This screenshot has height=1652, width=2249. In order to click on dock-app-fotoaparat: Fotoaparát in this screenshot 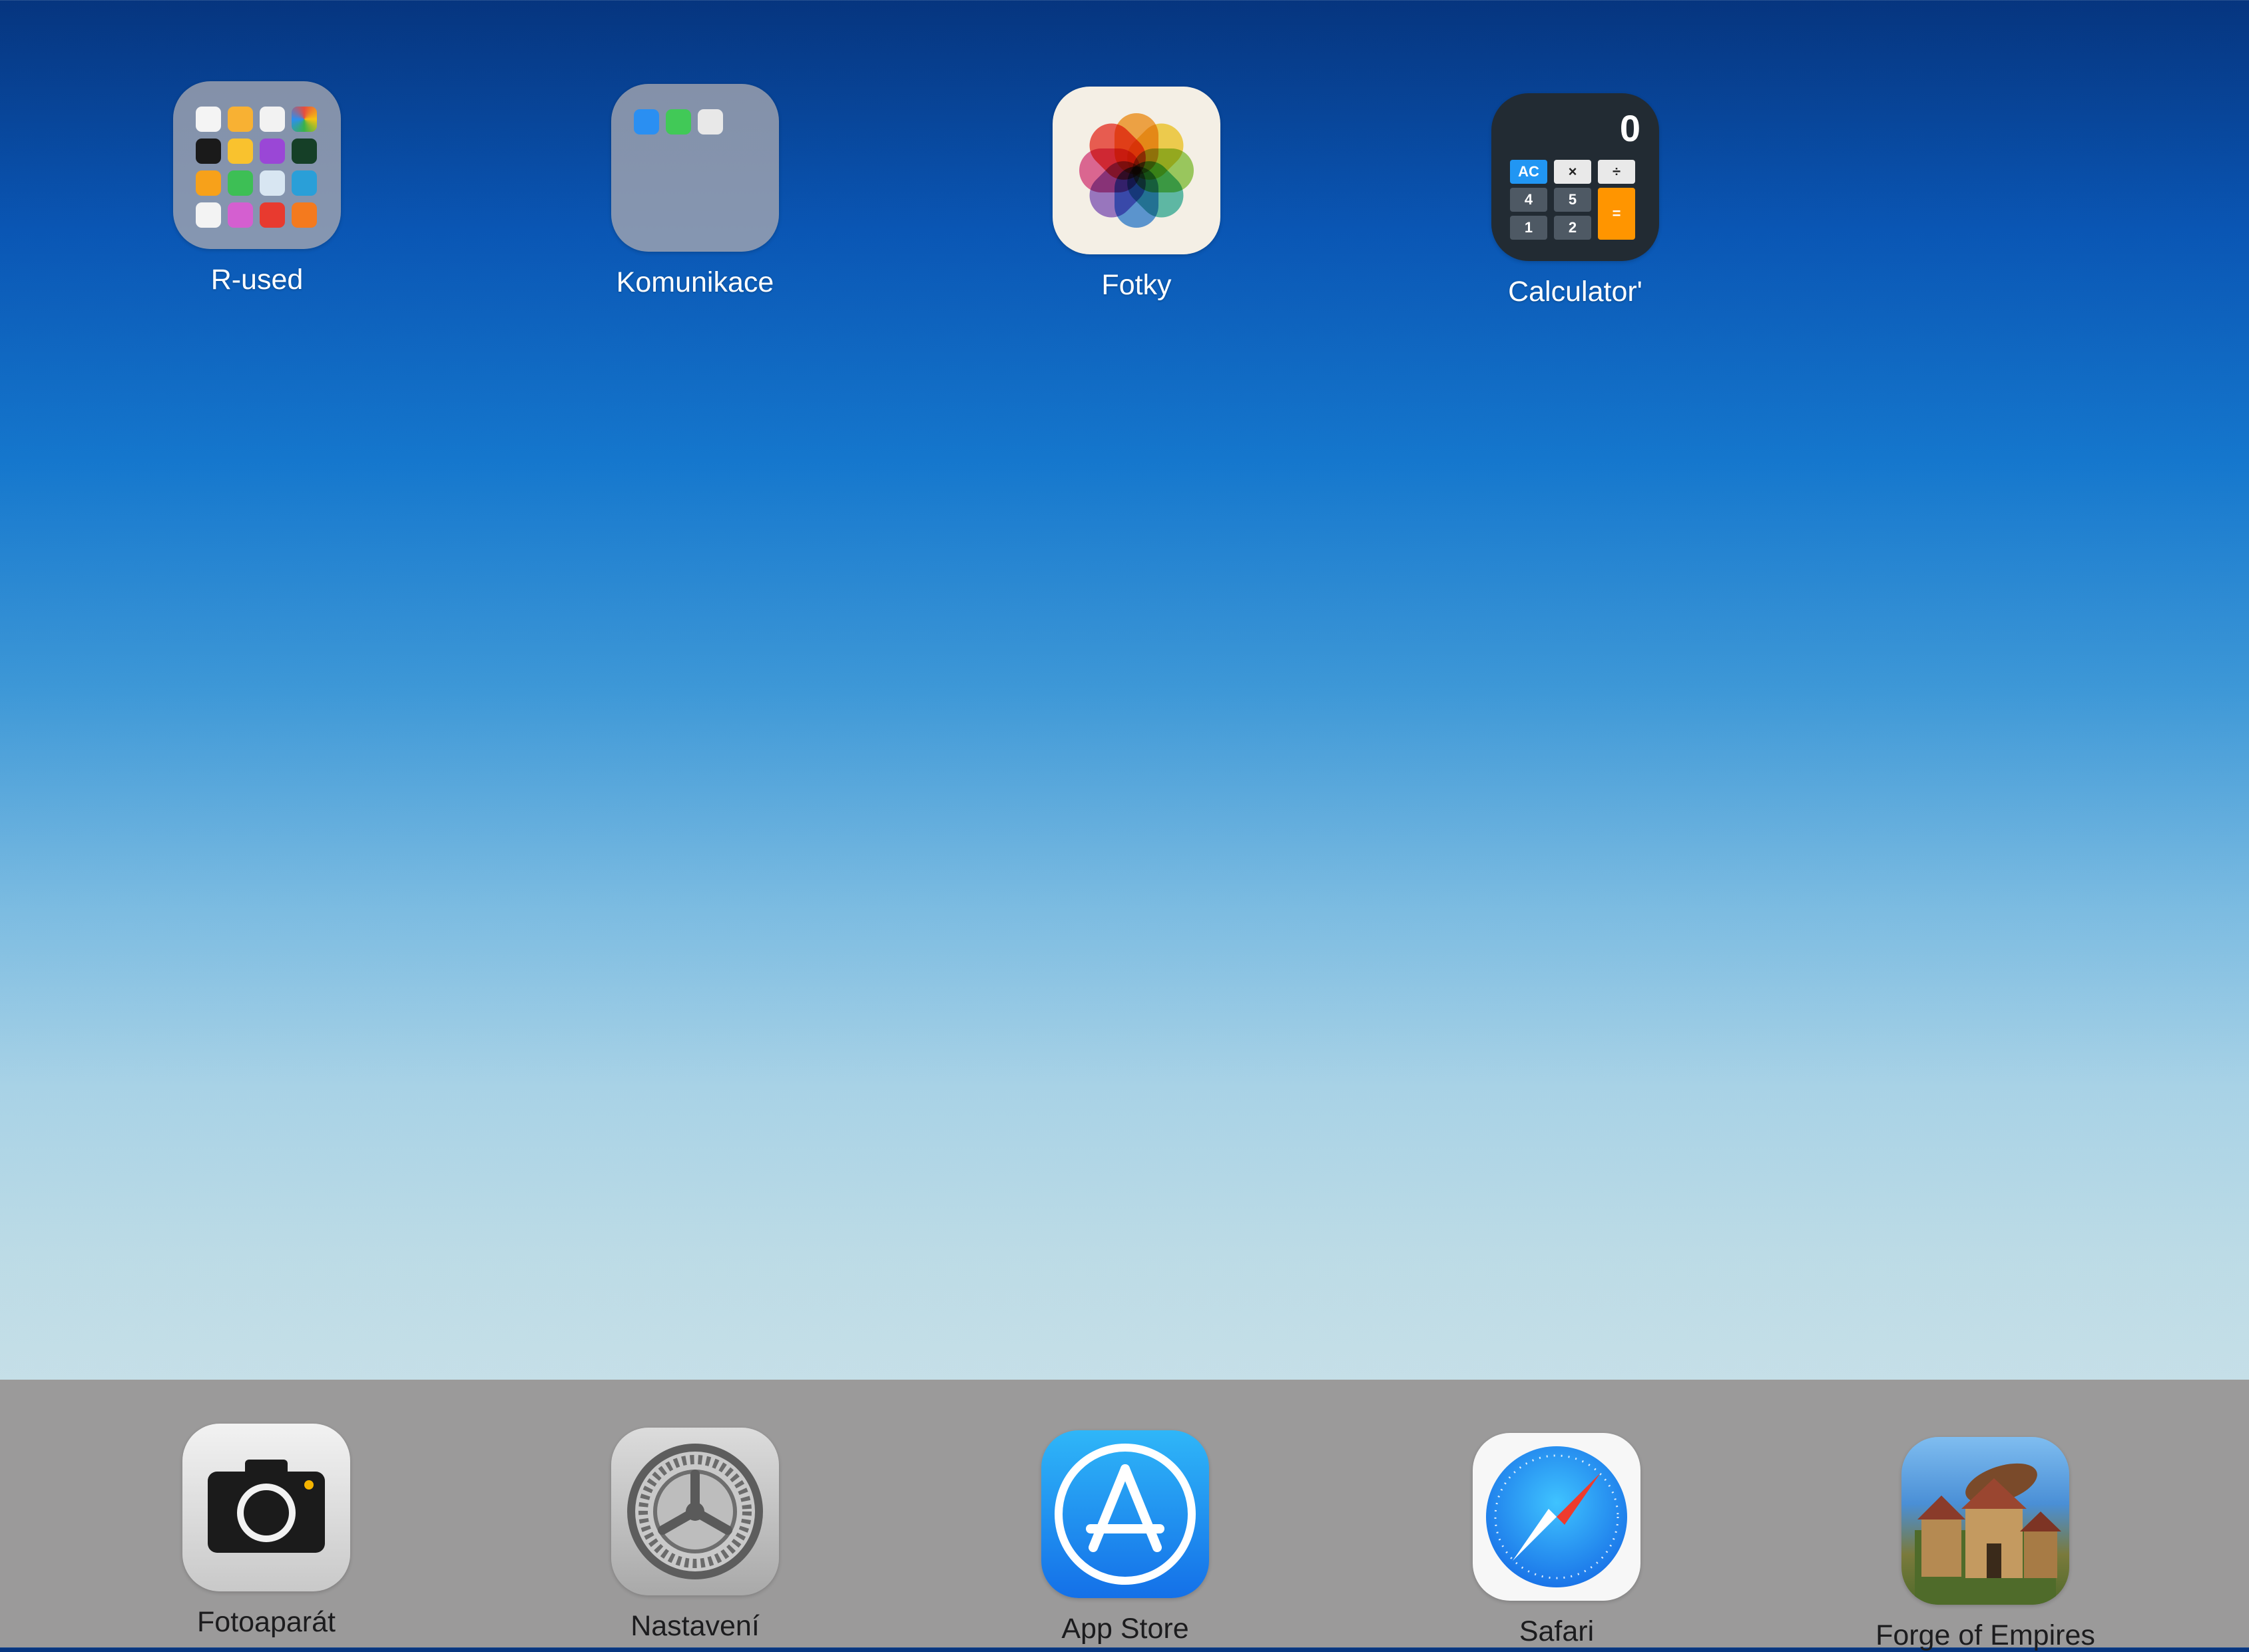, I will do `click(266, 1531)`.